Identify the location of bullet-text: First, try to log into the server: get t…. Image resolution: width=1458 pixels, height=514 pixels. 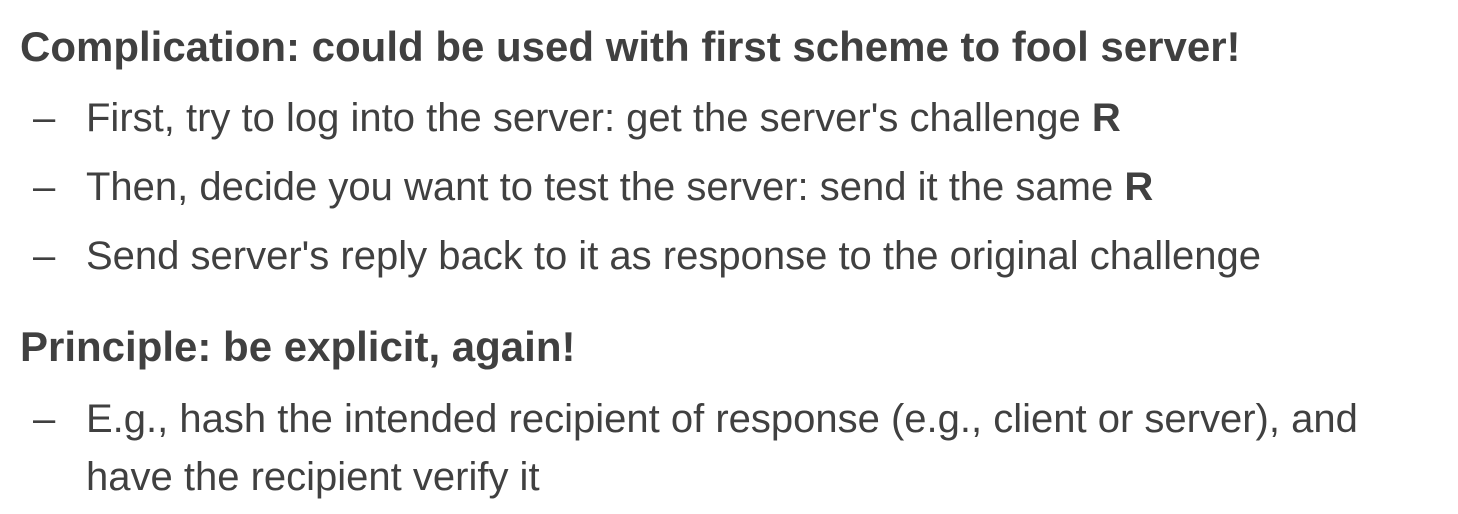
(603, 118).